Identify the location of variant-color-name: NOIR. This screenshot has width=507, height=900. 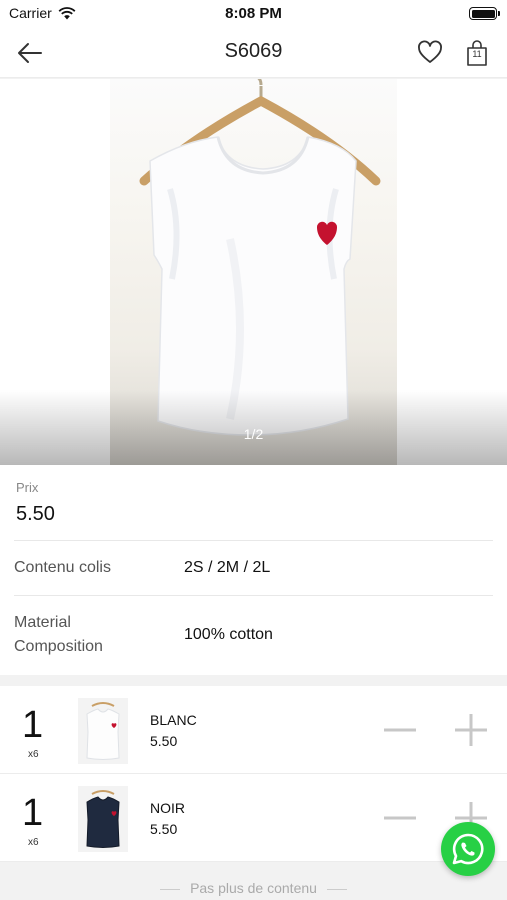
(167, 808).